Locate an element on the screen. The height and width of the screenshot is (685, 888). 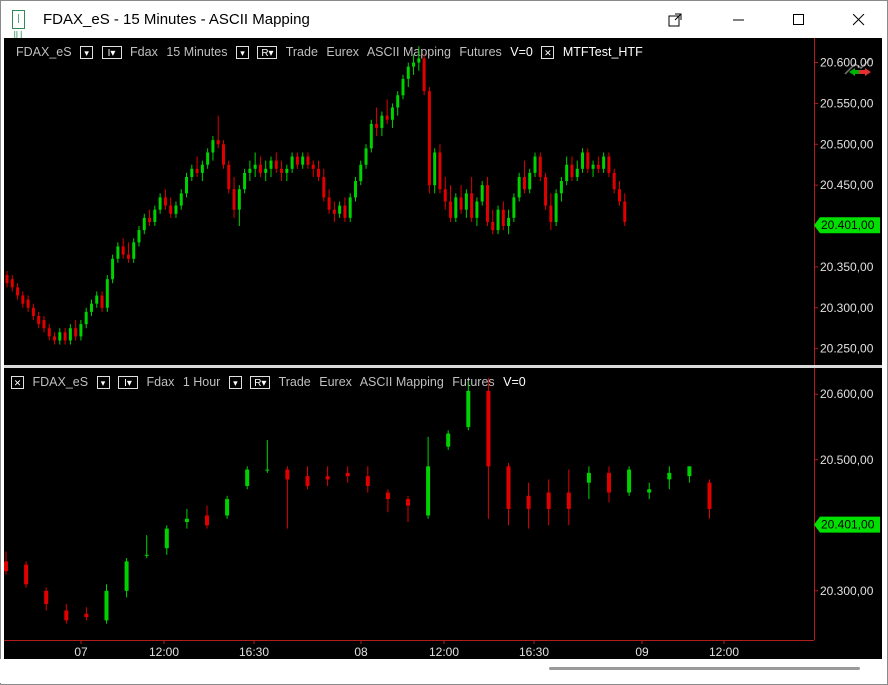
close-icon is located at coordinates (859, 20).